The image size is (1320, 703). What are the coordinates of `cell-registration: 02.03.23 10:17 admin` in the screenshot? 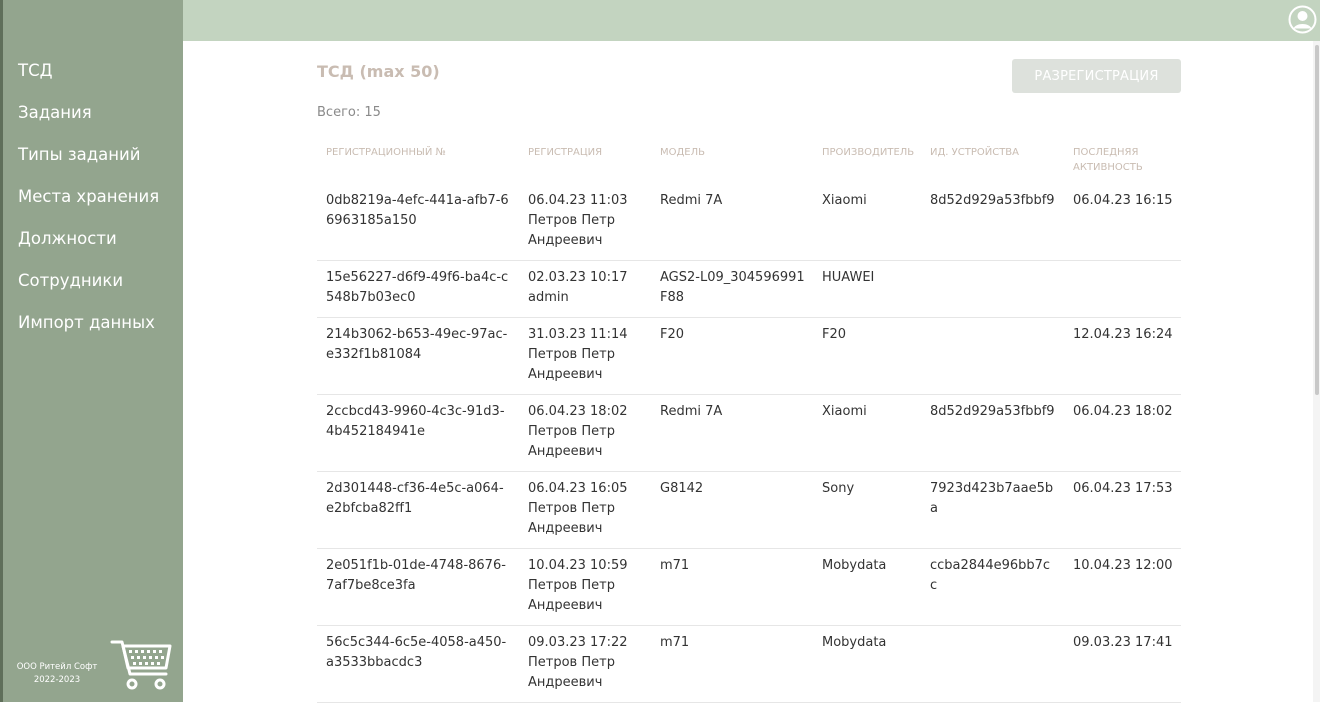 It's located at (585, 289).